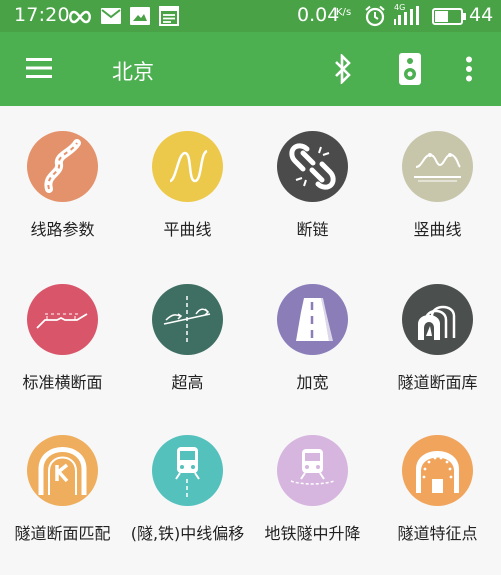 The width and height of the screenshot is (501, 575). Describe the element at coordinates (187, 319) in the screenshot. I see `superelevation-icon` at that location.